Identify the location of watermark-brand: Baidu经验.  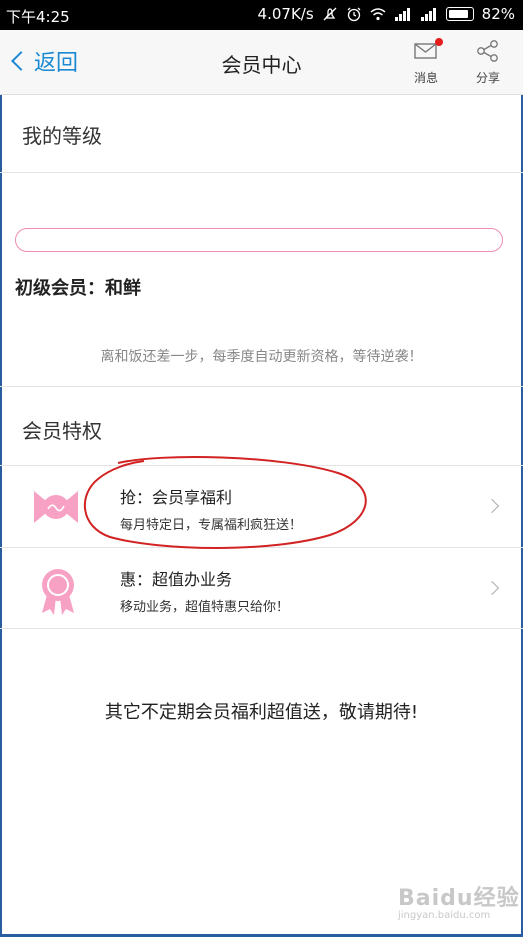
(459, 898).